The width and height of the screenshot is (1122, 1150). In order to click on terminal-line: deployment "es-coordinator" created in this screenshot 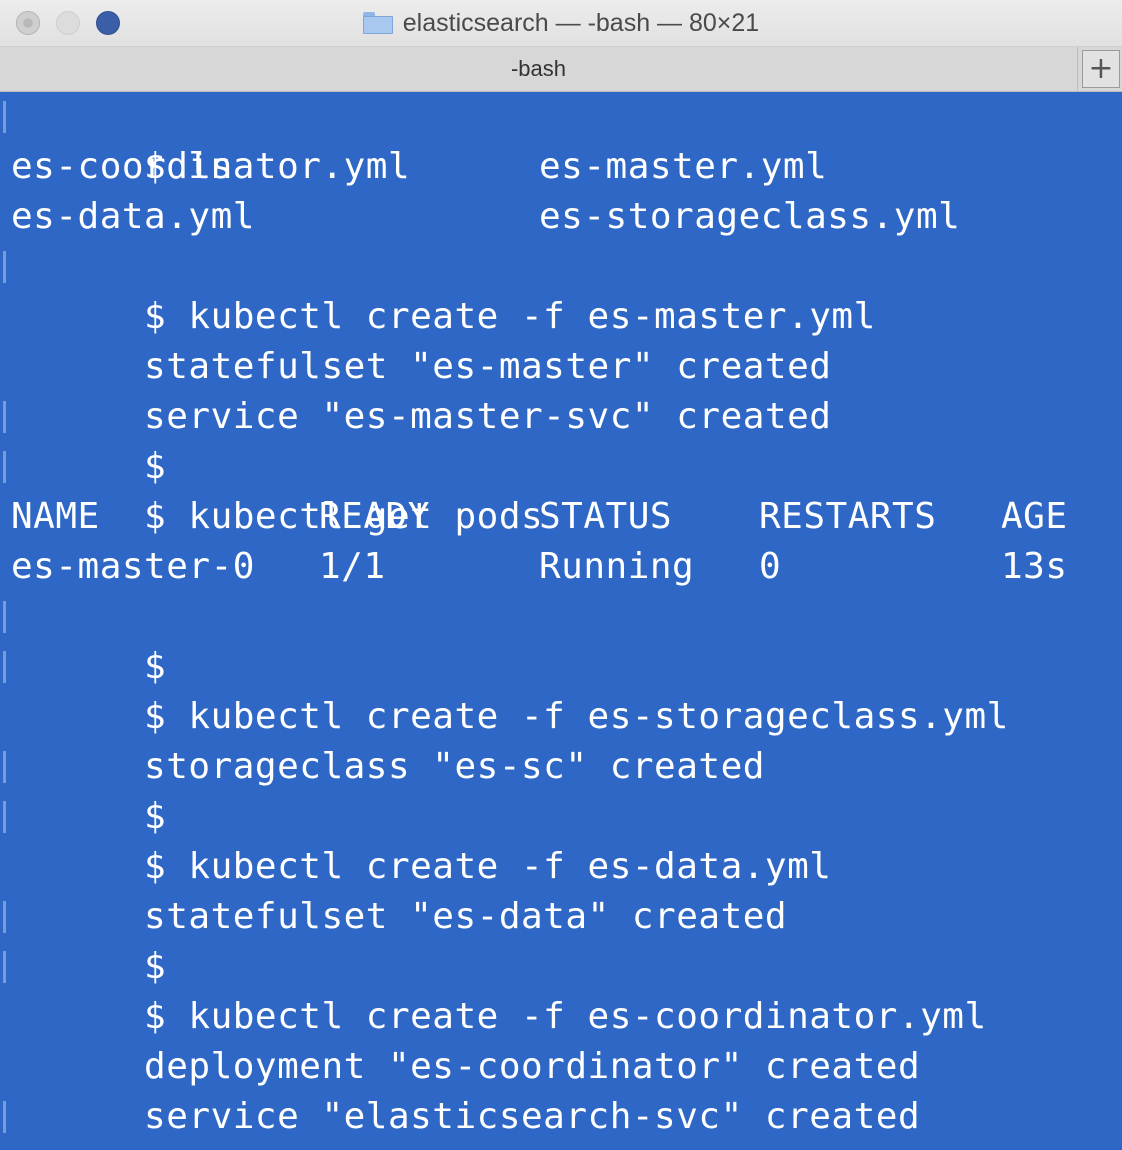, I will do `click(465, 1039)`.